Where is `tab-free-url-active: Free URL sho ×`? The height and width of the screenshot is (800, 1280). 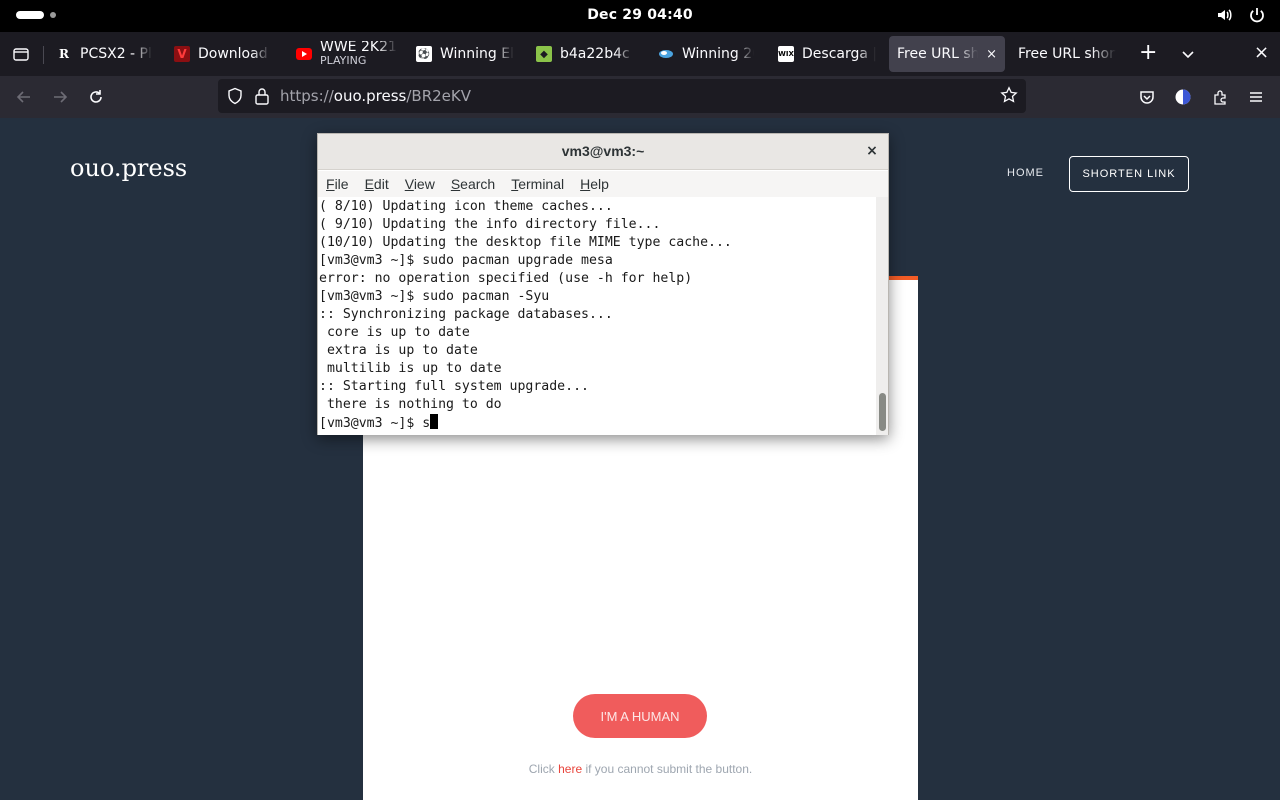
tab-free-url-active: Free URL sho × is located at coordinates (947, 54).